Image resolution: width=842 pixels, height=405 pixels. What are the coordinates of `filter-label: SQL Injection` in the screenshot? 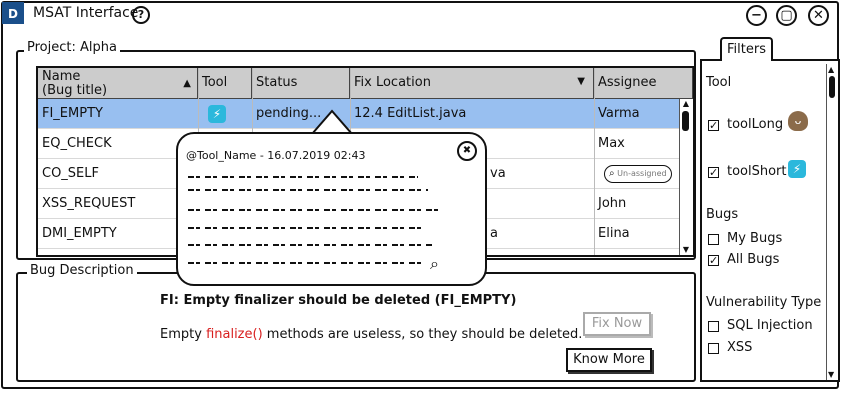 It's located at (770, 325).